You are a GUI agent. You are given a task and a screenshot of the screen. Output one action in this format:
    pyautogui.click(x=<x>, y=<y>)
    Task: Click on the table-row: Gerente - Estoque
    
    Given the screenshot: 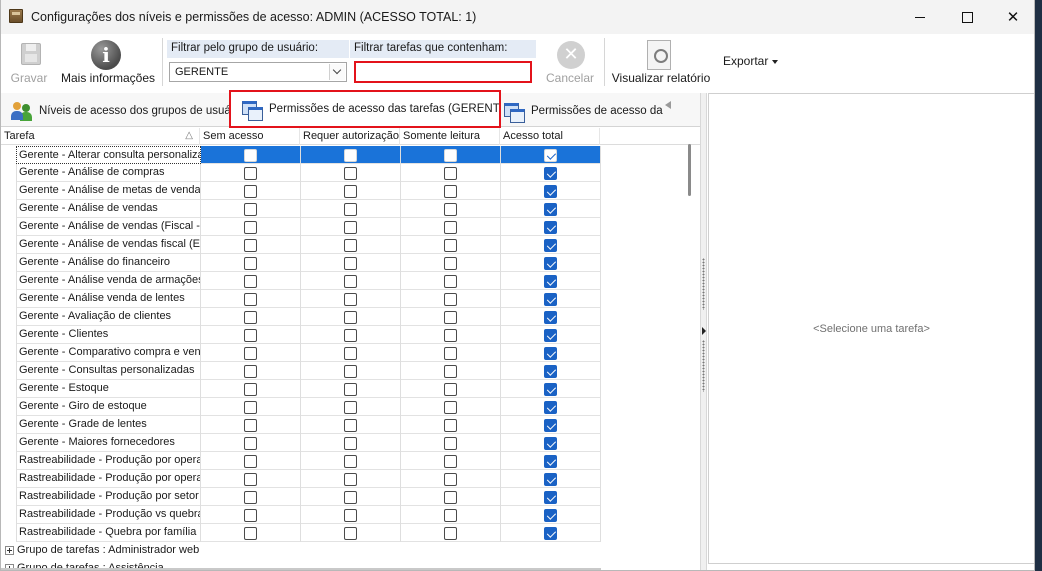 What is the action you would take?
    pyautogui.click(x=308, y=389)
    